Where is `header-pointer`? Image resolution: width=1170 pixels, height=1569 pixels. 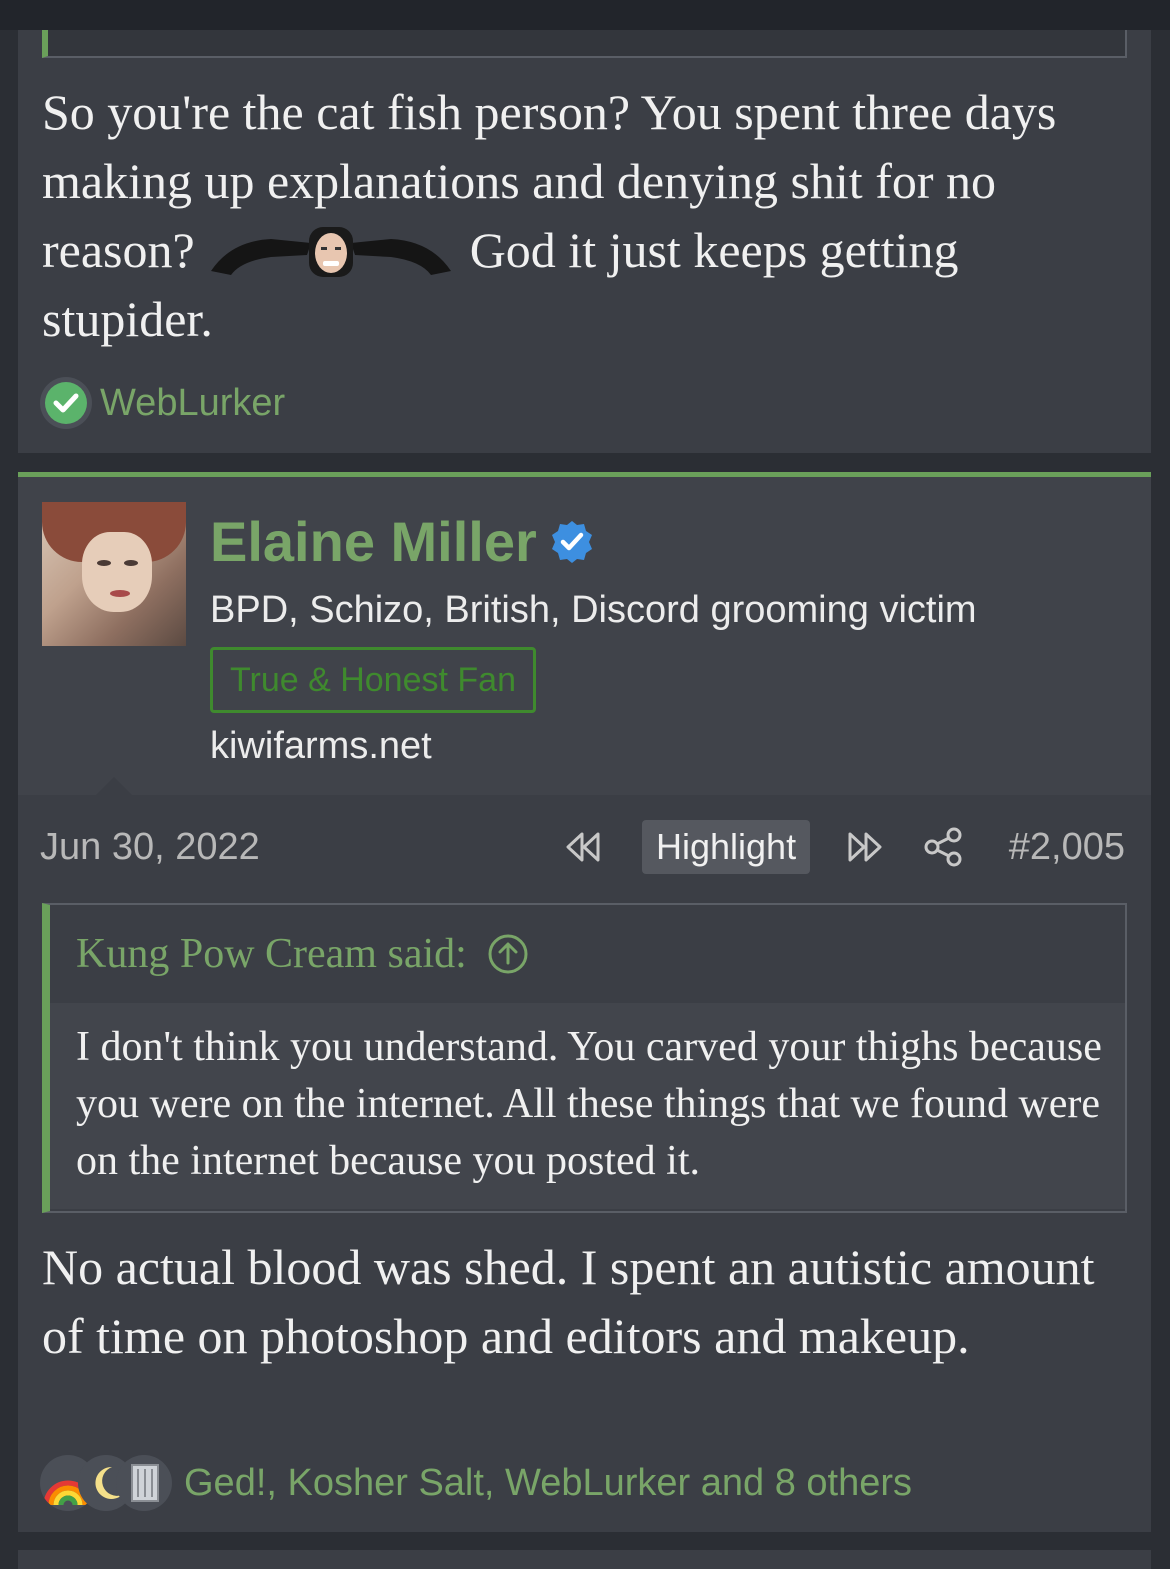
header-pointer is located at coordinates (114, 786).